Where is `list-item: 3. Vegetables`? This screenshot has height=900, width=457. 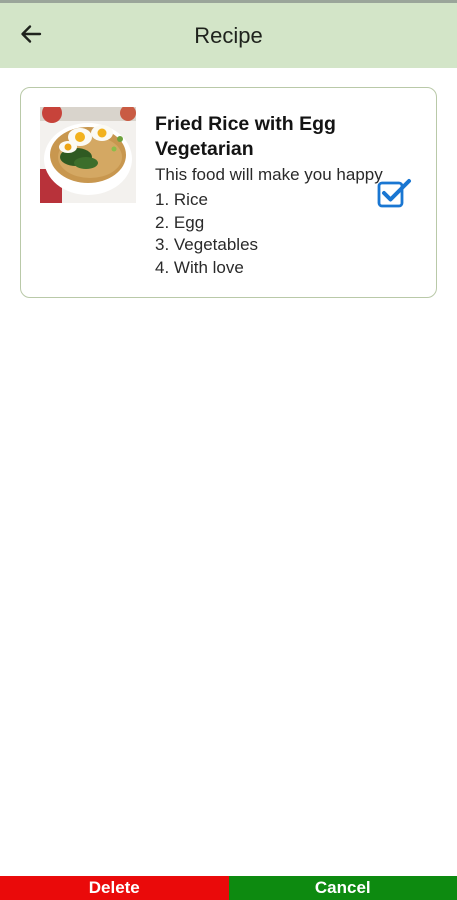
list-item: 3. Vegetables is located at coordinates (207, 244).